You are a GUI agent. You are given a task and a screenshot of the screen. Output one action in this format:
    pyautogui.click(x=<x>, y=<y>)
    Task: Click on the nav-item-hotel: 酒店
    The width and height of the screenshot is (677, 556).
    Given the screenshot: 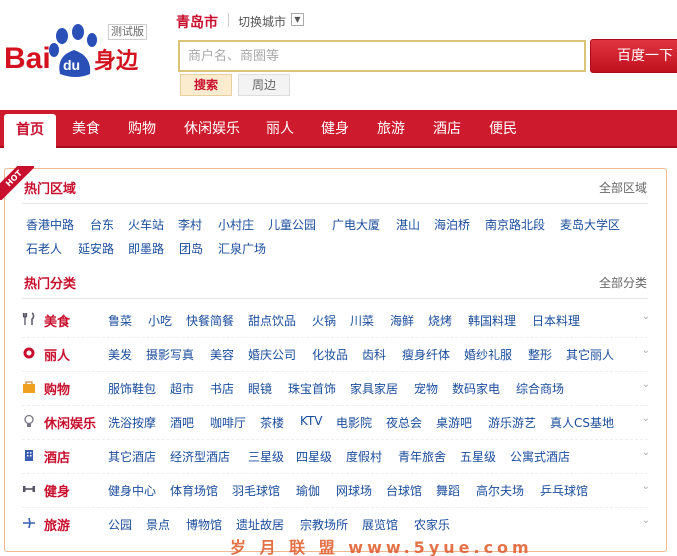 What is the action you would take?
    pyautogui.click(x=447, y=129)
    